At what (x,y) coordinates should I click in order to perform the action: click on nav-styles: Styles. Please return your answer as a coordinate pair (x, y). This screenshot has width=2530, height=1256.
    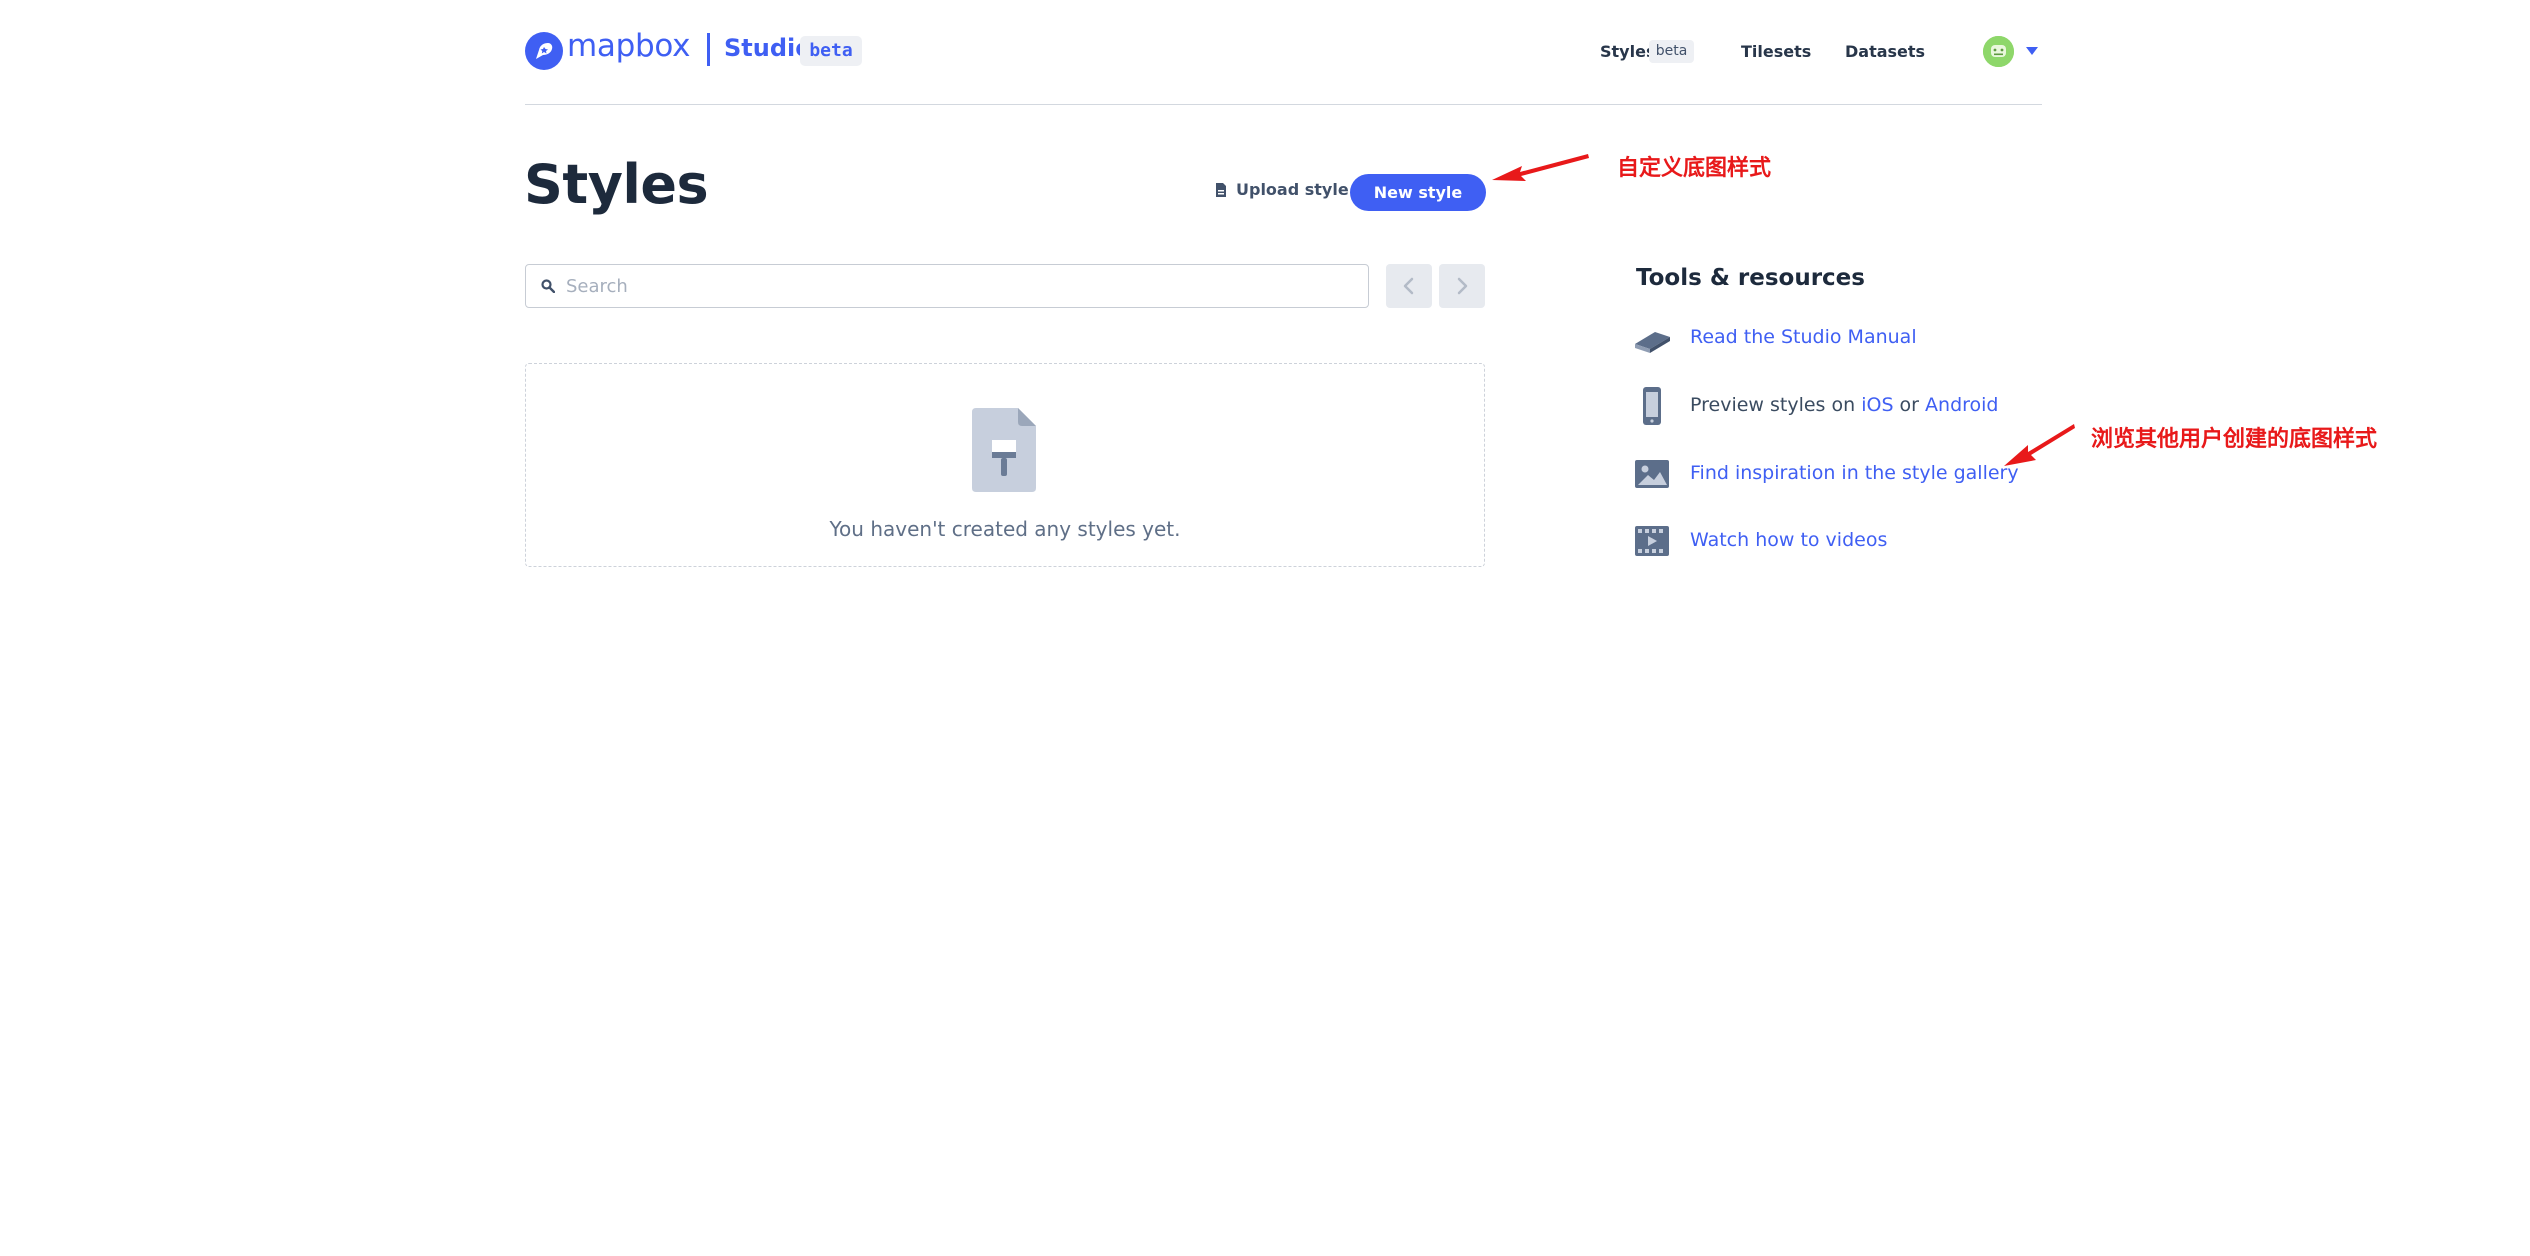
    Looking at the image, I should click on (1627, 51).